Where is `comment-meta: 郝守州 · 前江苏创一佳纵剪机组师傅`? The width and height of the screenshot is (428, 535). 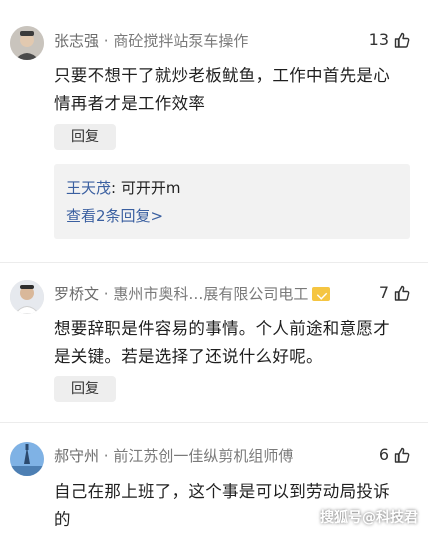
comment-meta: 郝守州 · 前江苏创一佳纵剪机组师傅 is located at coordinates (173, 455).